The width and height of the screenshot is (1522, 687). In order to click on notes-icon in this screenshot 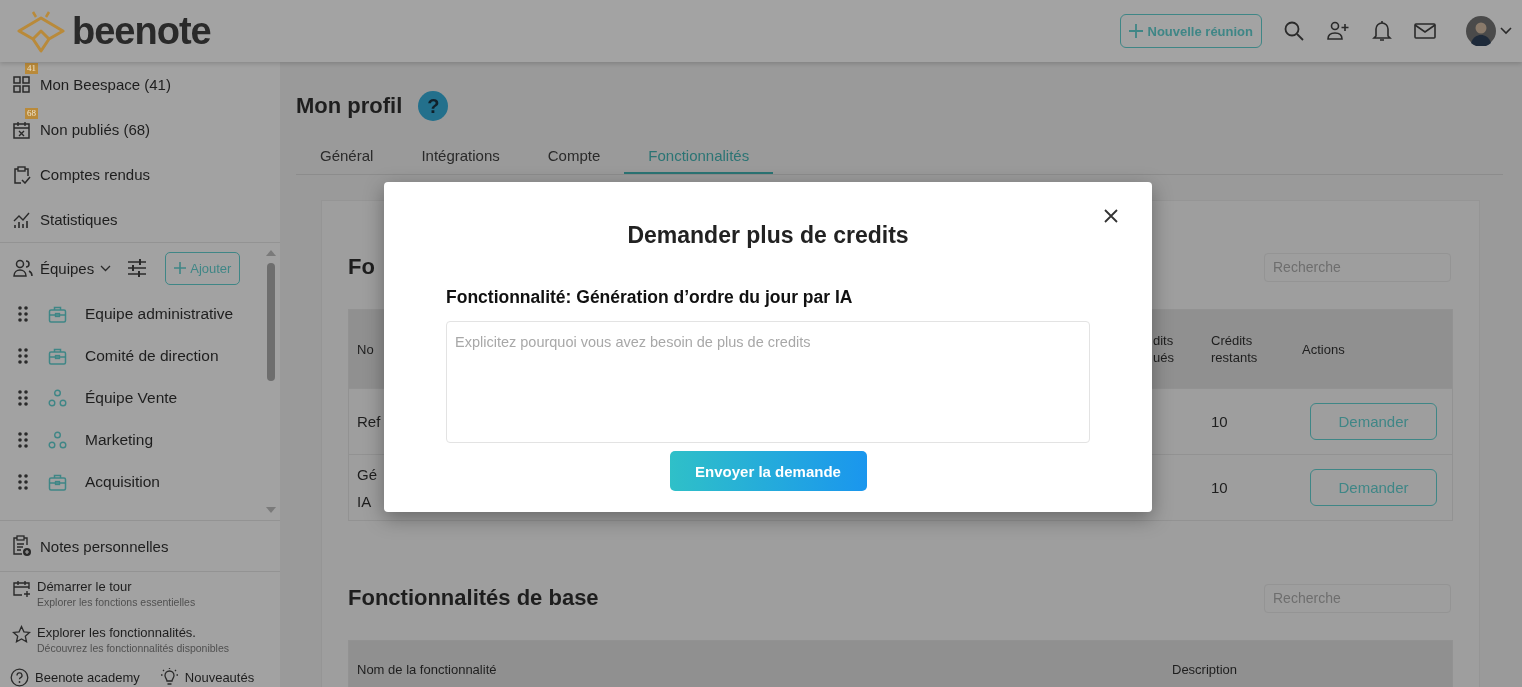, I will do `click(21, 546)`.